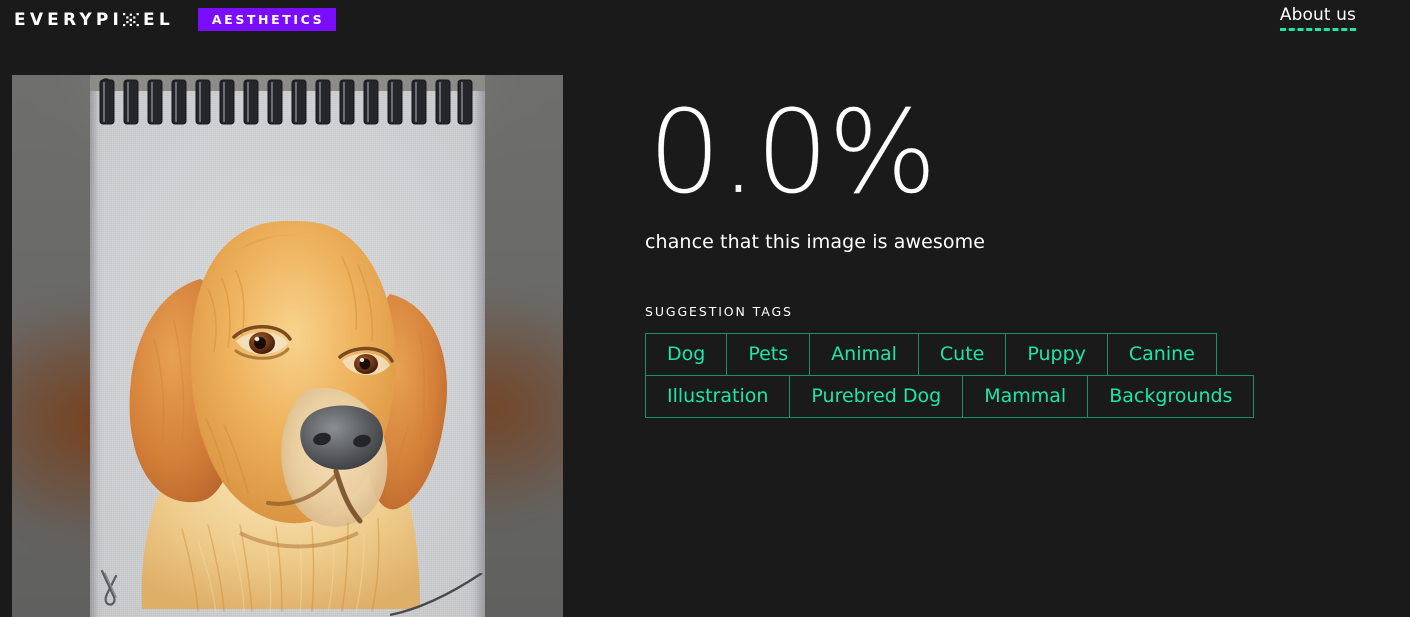 This screenshot has height=617, width=1410. What do you see at coordinates (864, 354) in the screenshot?
I see `tag-chip: Animal` at bounding box center [864, 354].